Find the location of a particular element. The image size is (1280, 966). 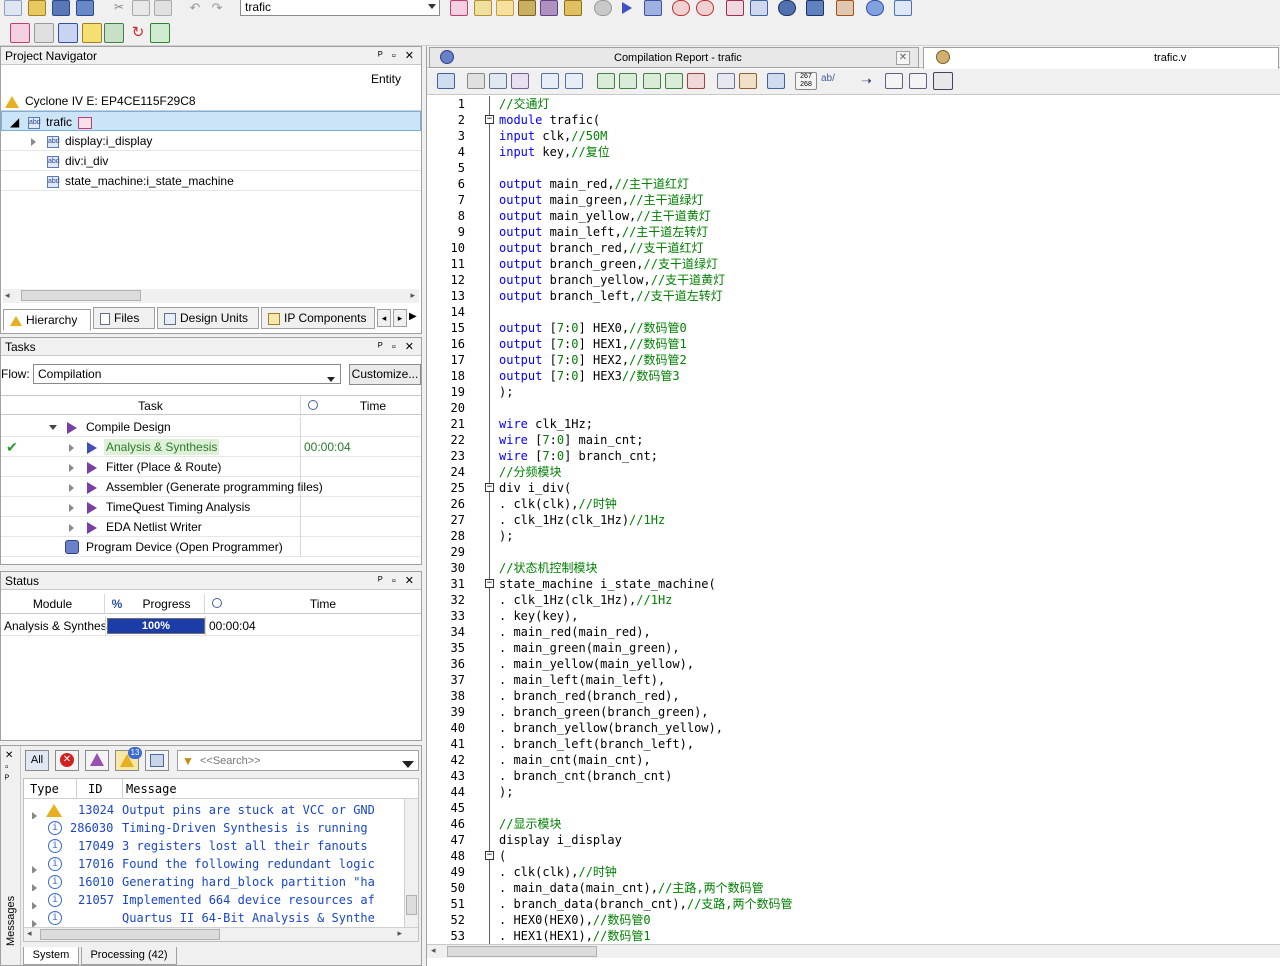

align-icon is located at coordinates (894, 81).